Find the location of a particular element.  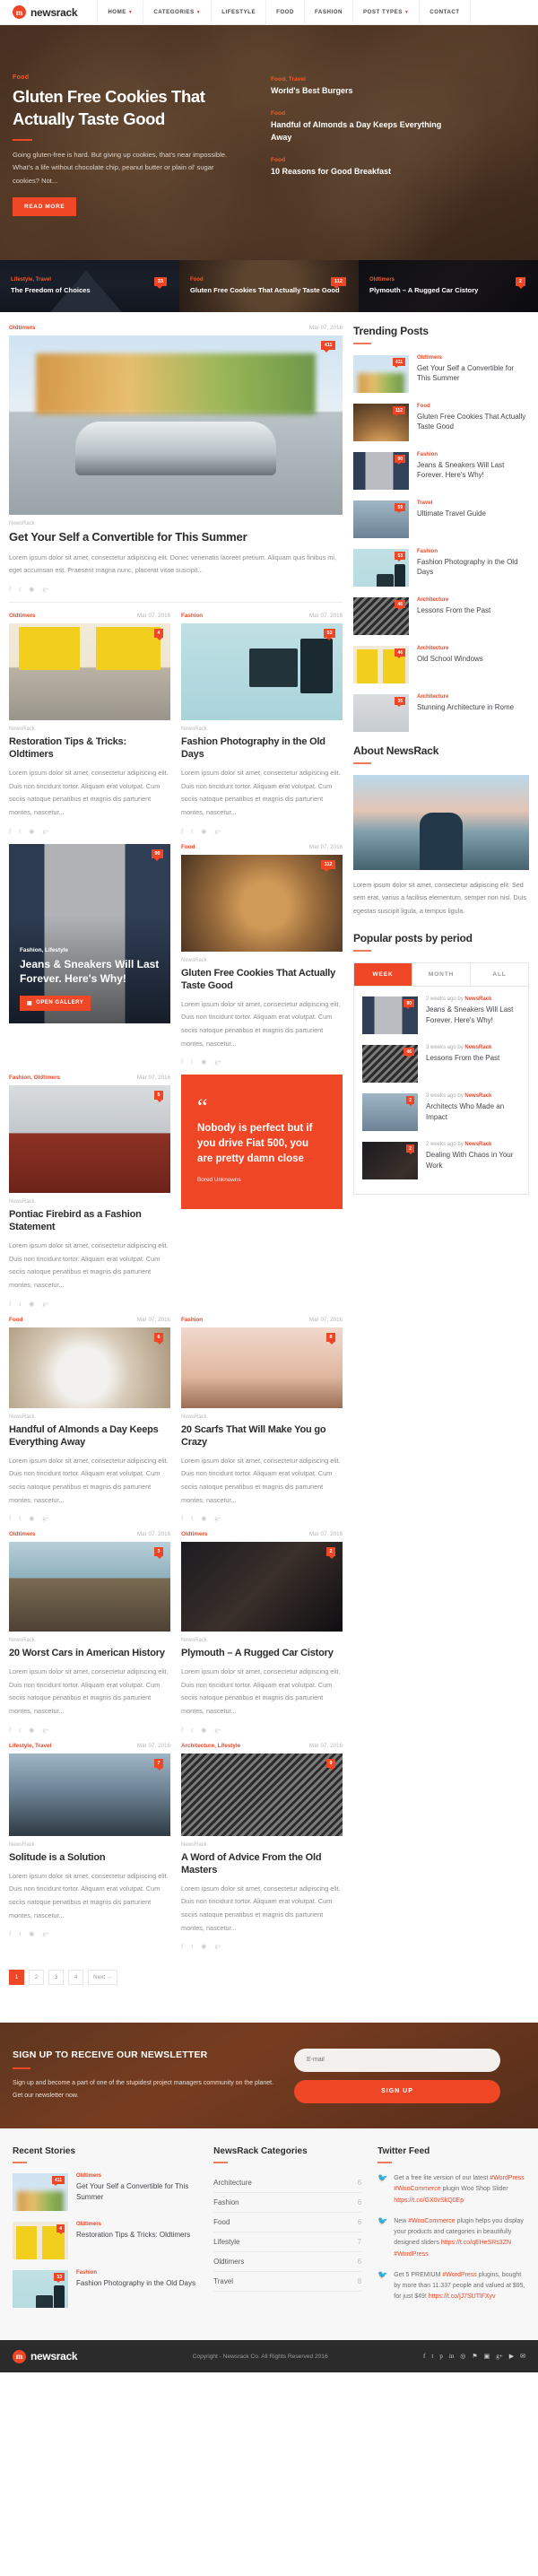

article-thumbnail: 53 is located at coordinates (262, 672).